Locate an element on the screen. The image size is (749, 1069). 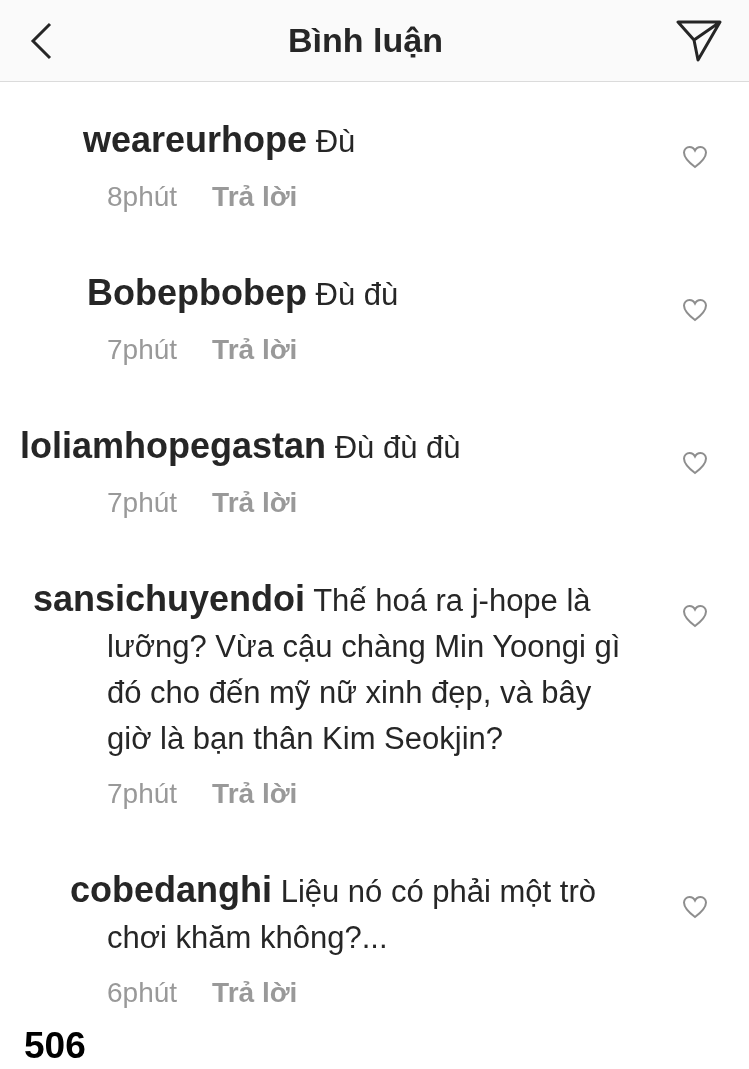
send-icon is located at coordinates (699, 40).